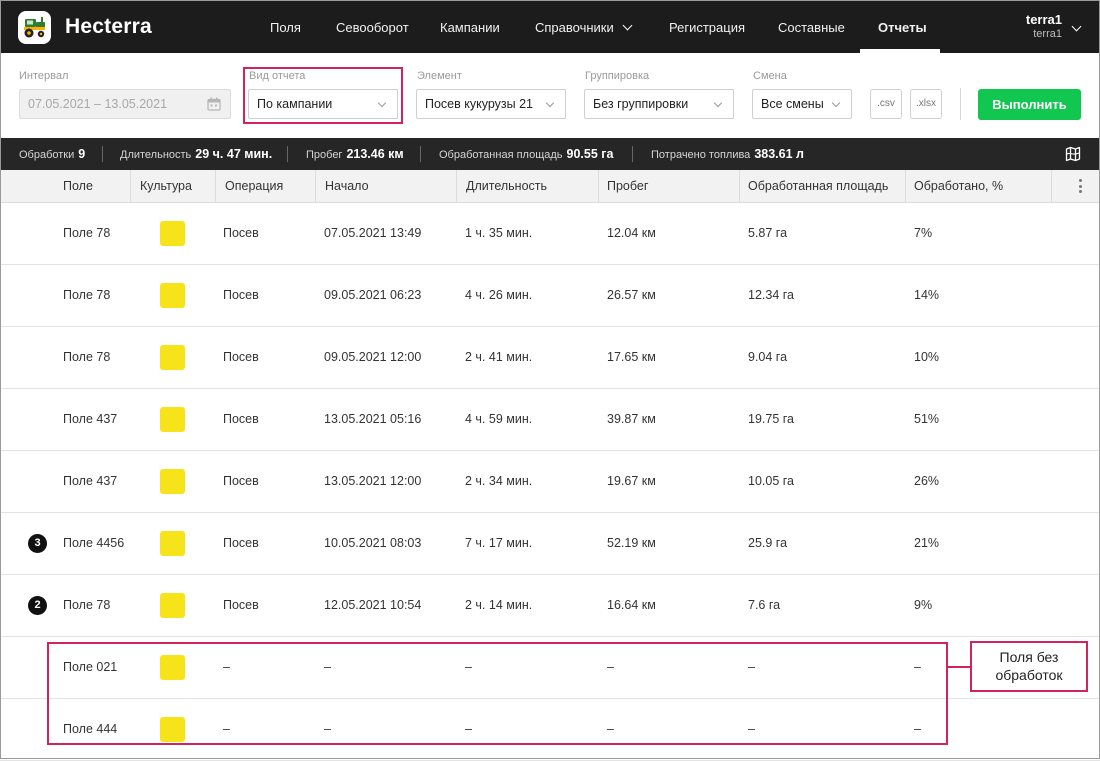 This screenshot has width=1100, height=761. Describe the element at coordinates (701, 155) in the screenshot. I see `summary-fuel-label: Потрачено топлива` at that location.